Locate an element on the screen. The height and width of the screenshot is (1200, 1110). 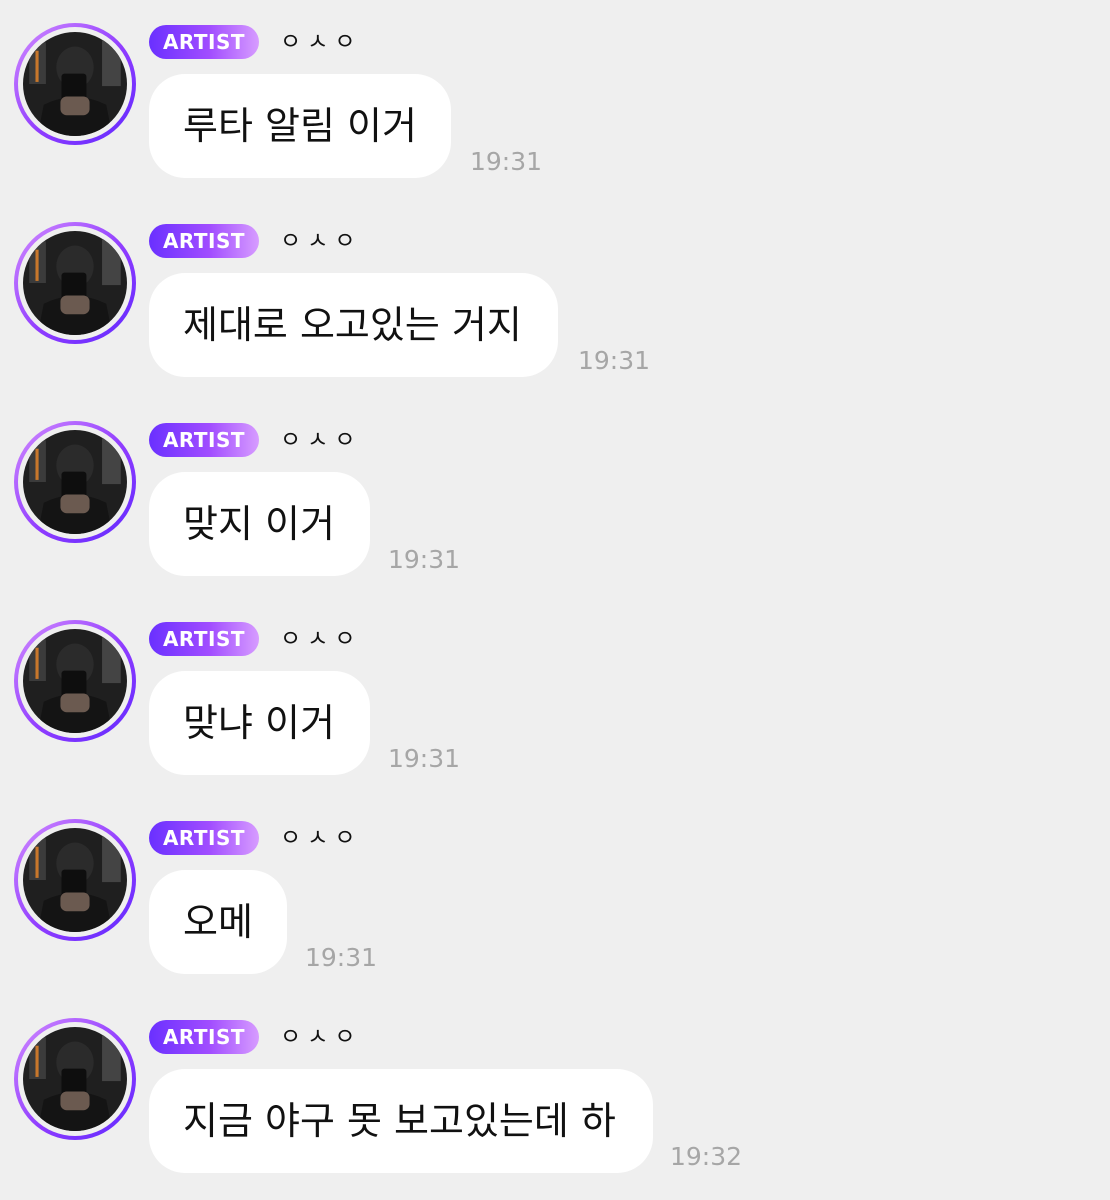
message-bubble: 맞지 이거 is located at coordinates (259, 524).